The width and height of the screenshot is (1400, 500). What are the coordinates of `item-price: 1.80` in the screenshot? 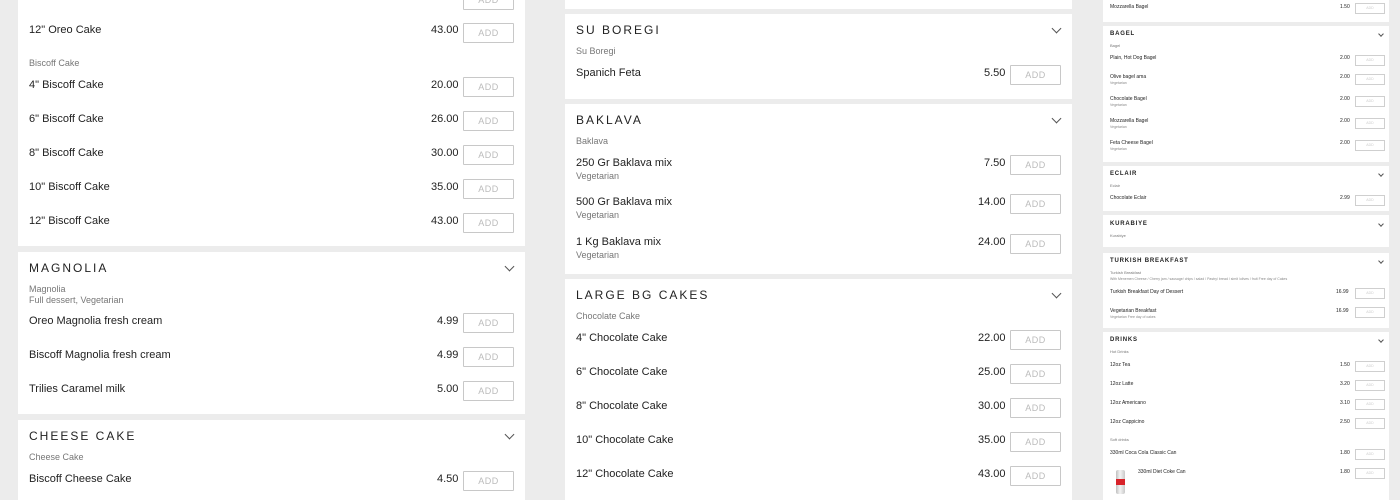 It's located at (1345, 453).